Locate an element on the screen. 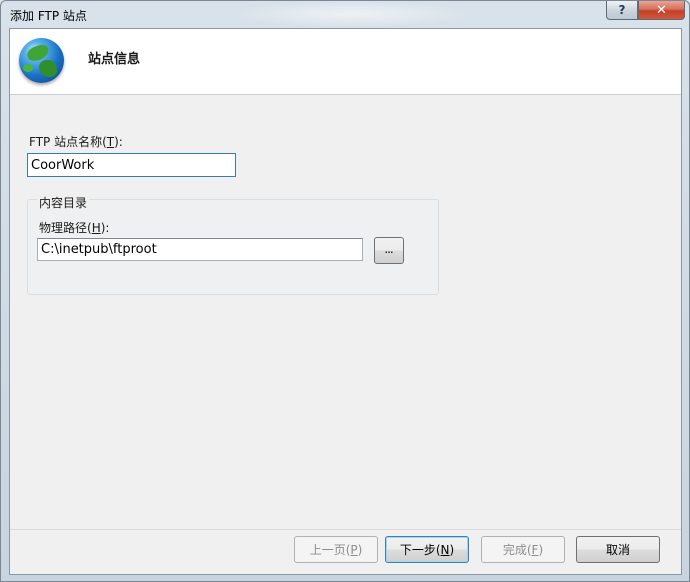  page-title: 站点信息 is located at coordinates (114, 59).